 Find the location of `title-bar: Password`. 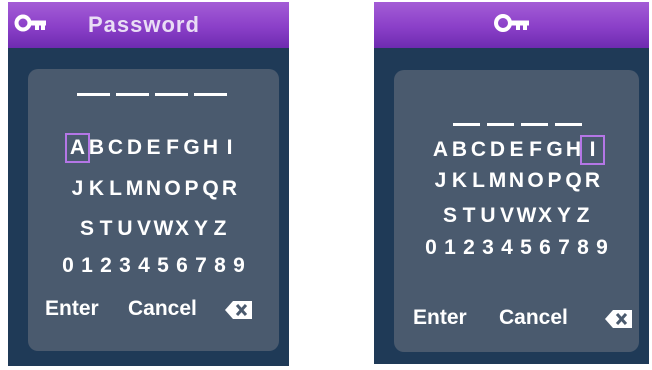

title-bar: Password is located at coordinates (148, 25).